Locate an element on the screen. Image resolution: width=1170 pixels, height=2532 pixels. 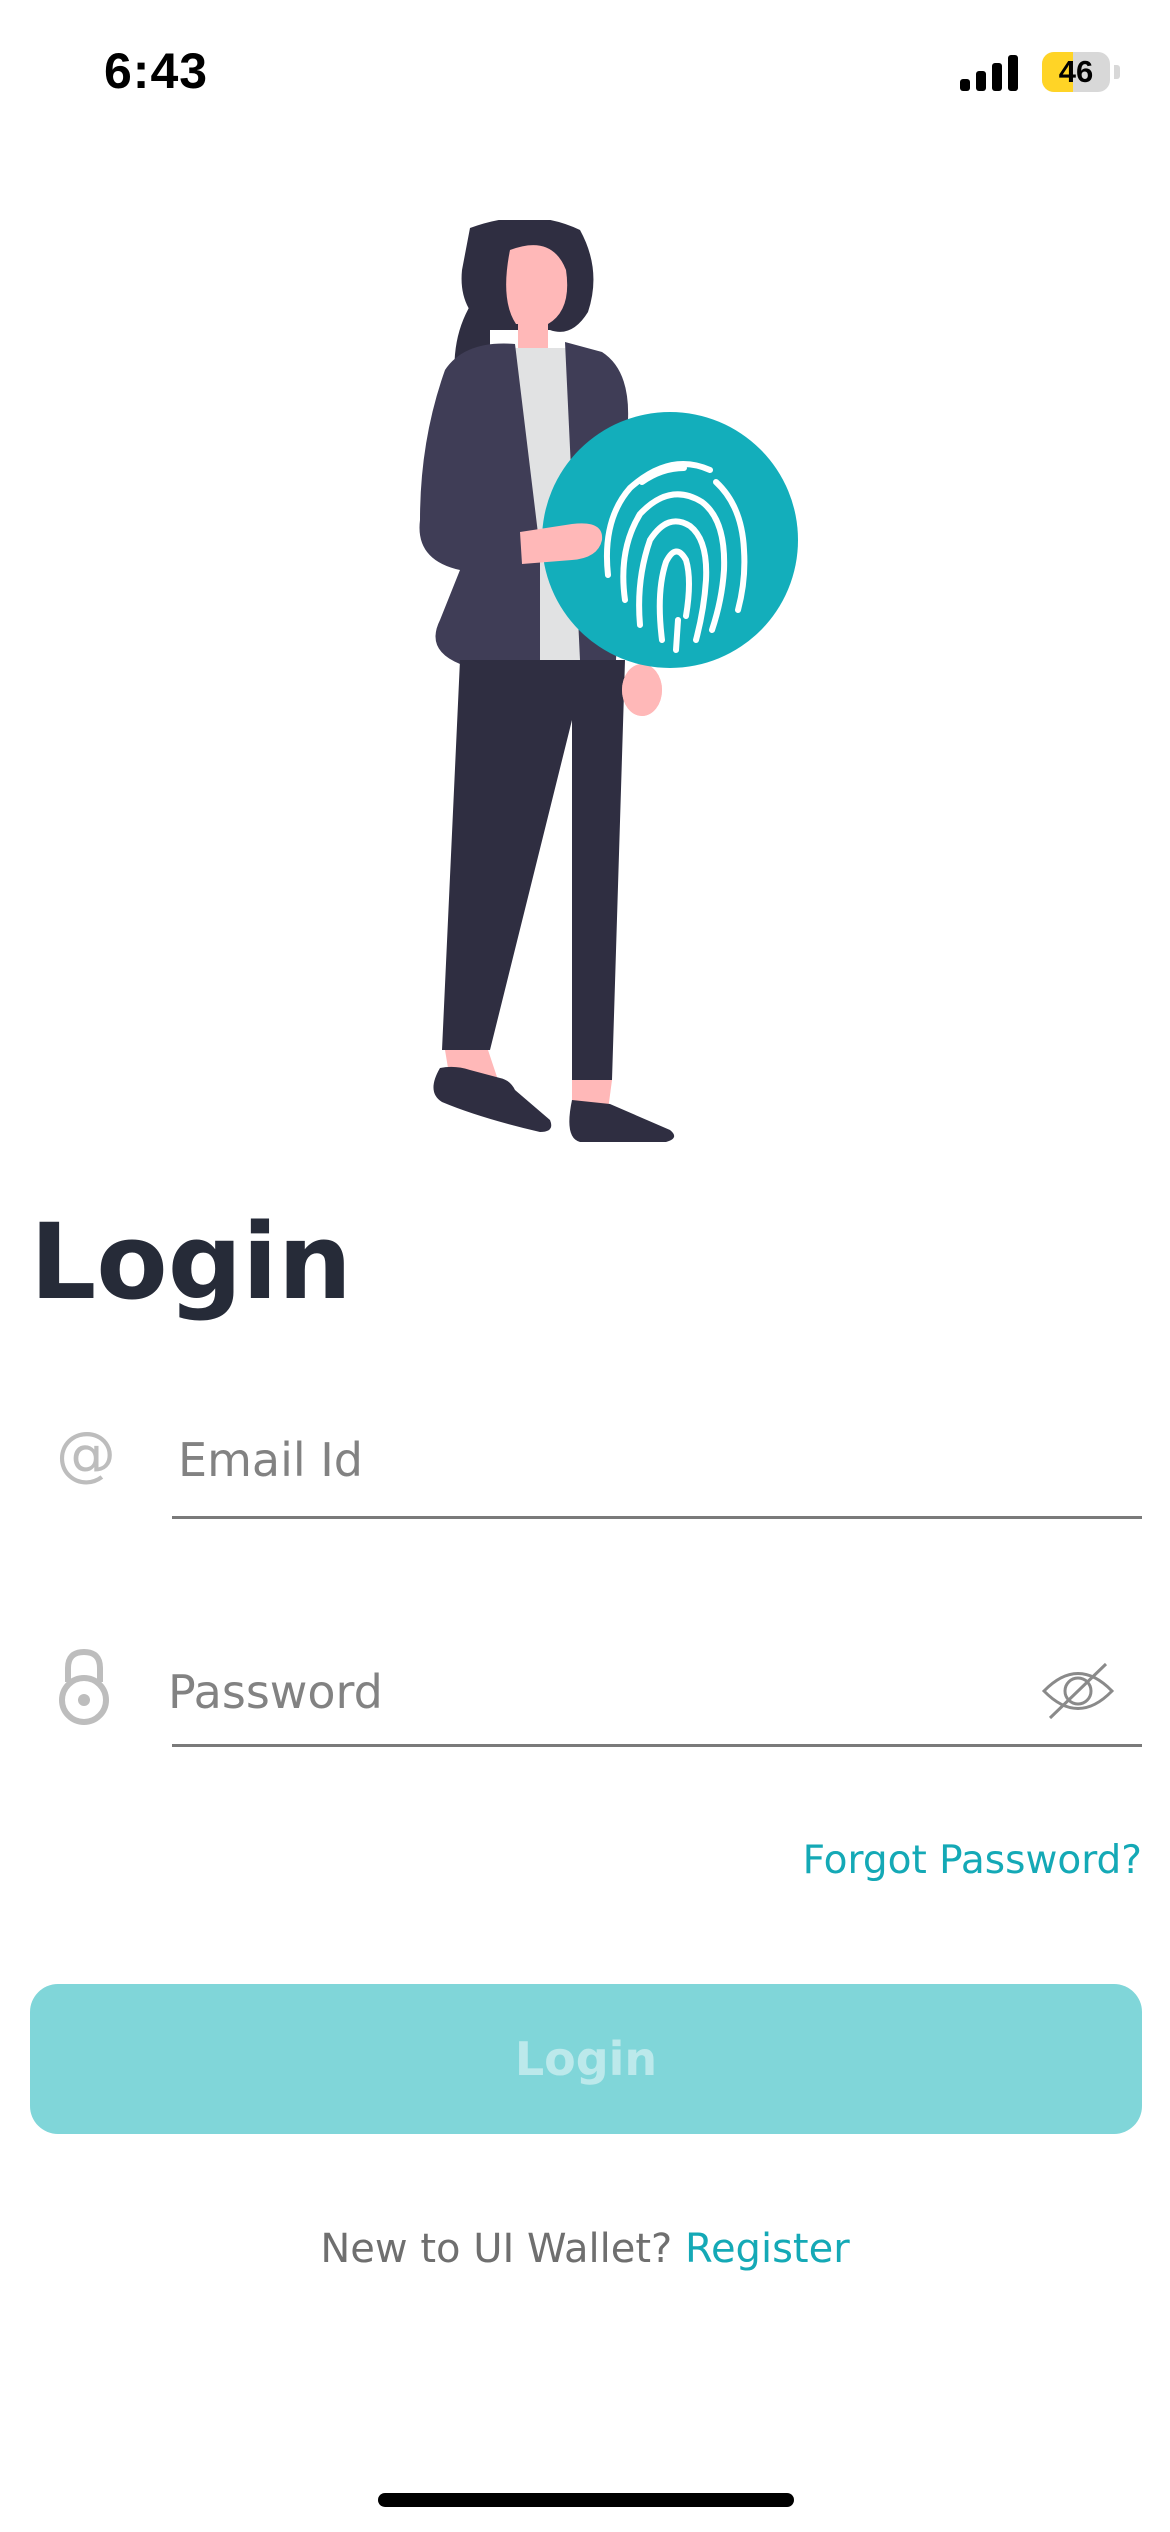
signal-icon is located at coordinates (992, 72).